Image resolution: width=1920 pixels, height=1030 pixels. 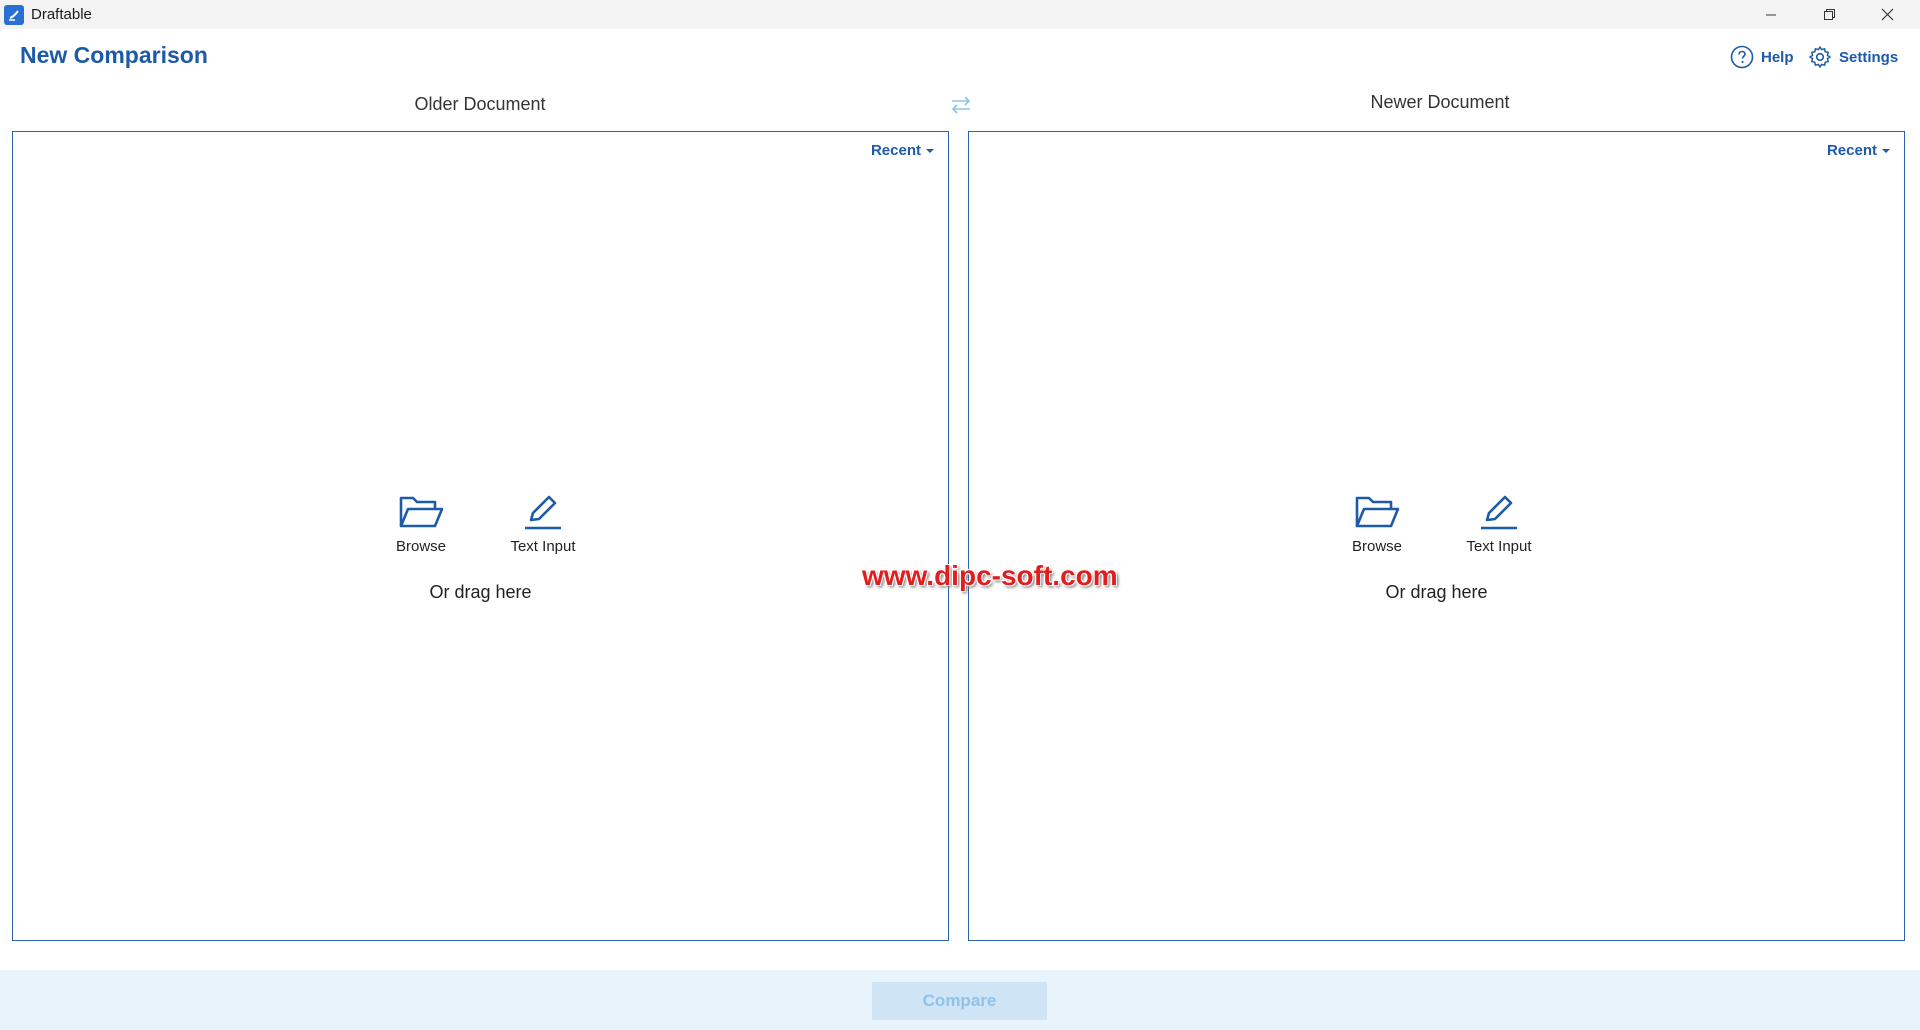 What do you see at coordinates (1820, 57) in the screenshot?
I see `gear-icon` at bounding box center [1820, 57].